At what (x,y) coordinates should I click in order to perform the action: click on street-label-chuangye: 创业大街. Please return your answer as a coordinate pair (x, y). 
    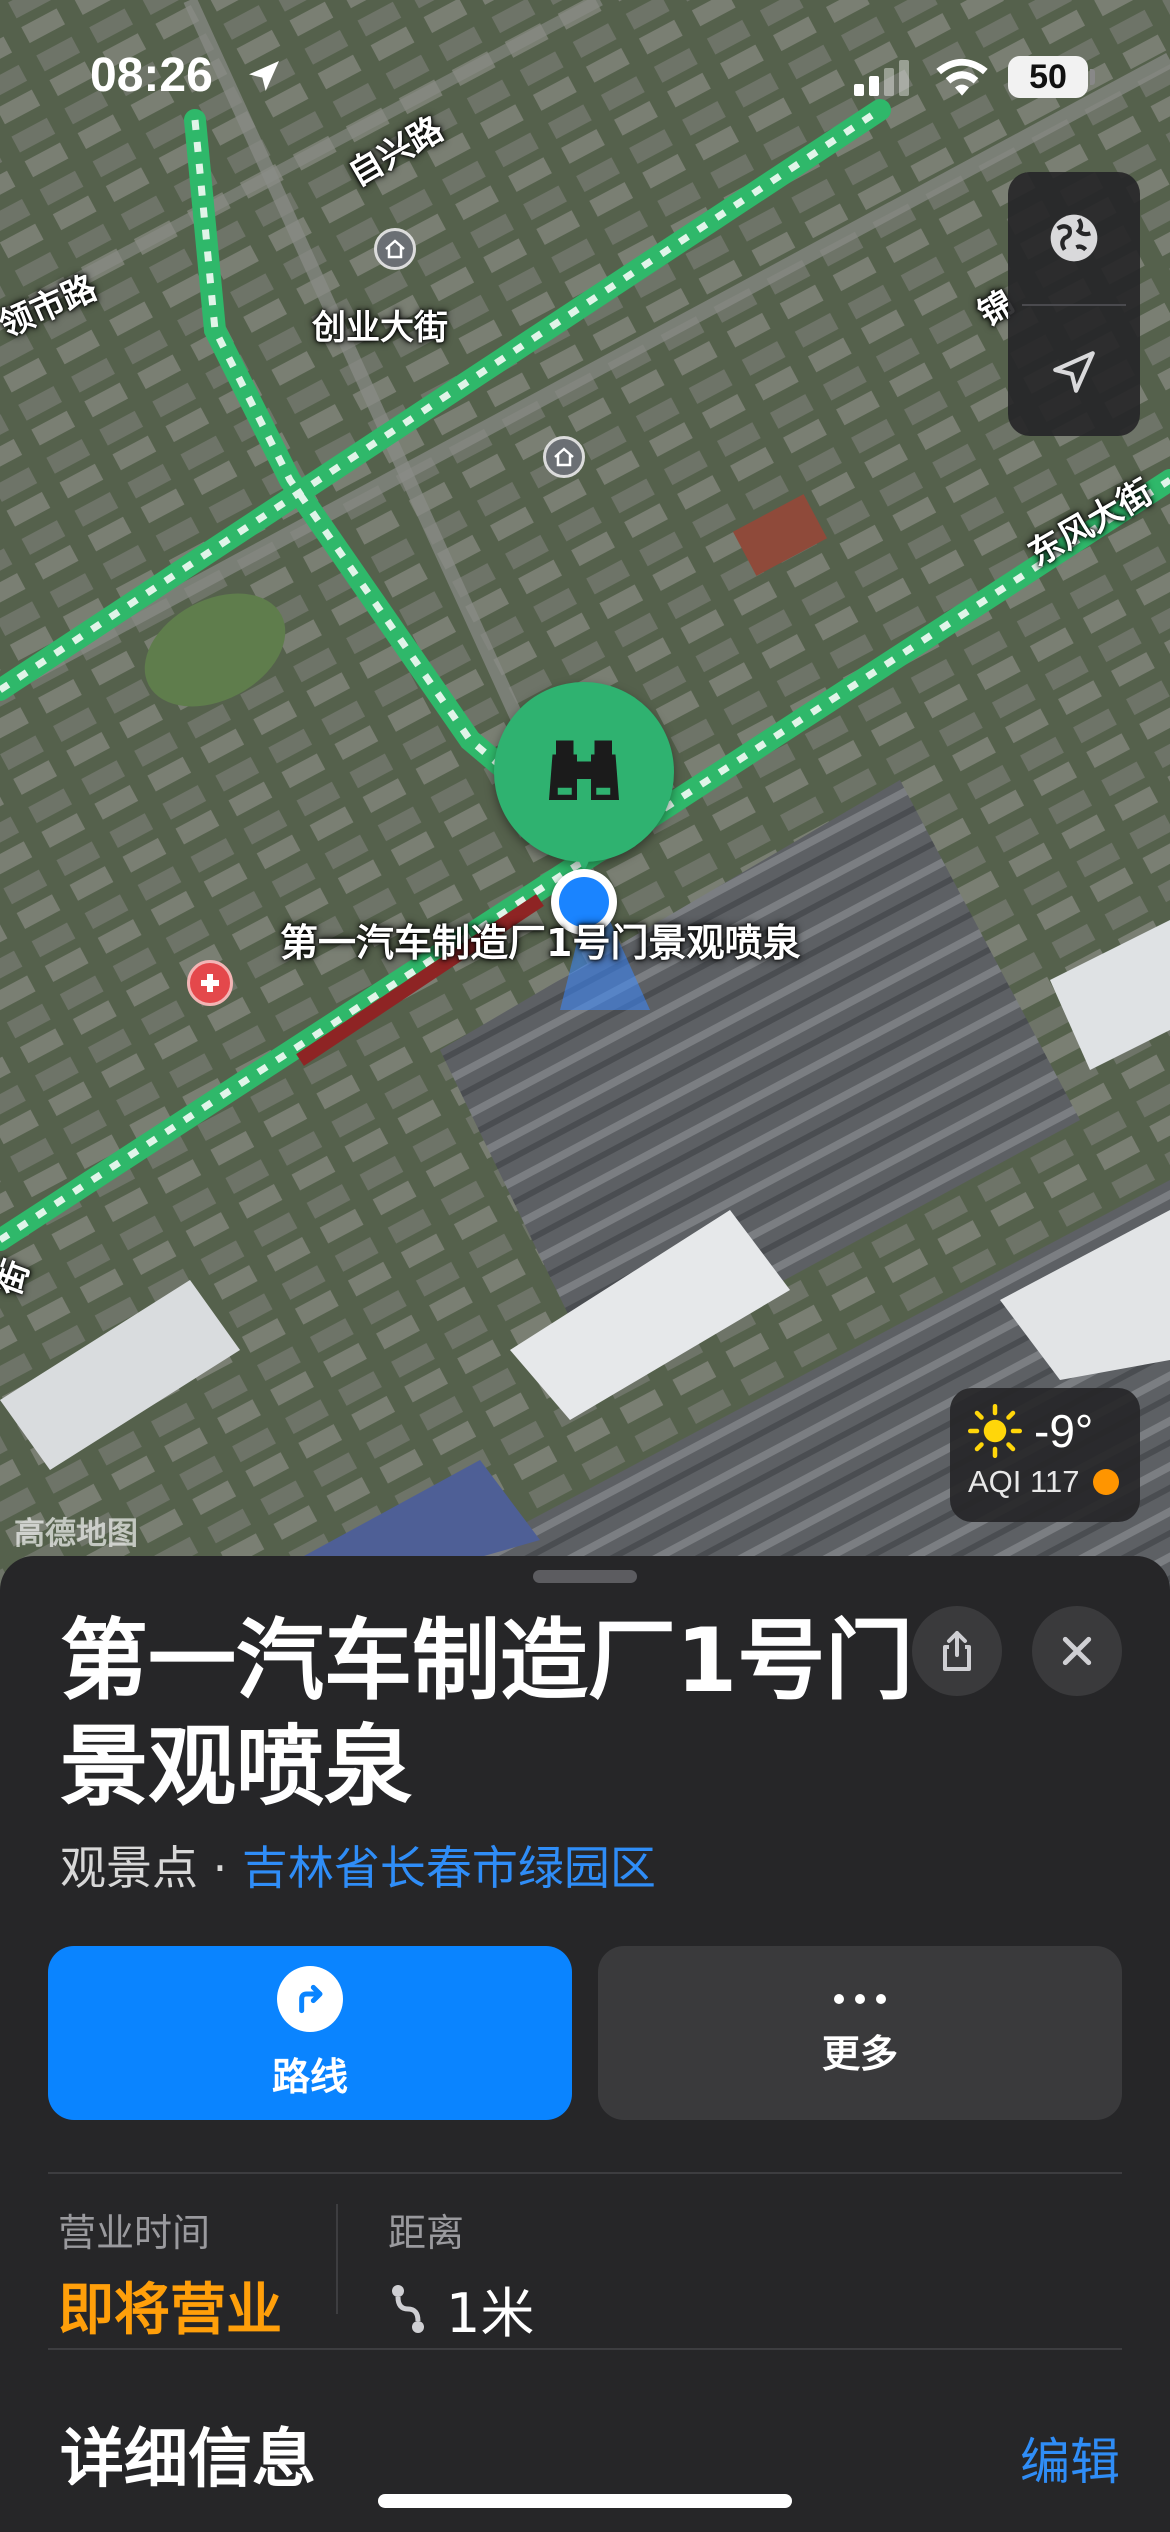
    Looking at the image, I should click on (380, 328).